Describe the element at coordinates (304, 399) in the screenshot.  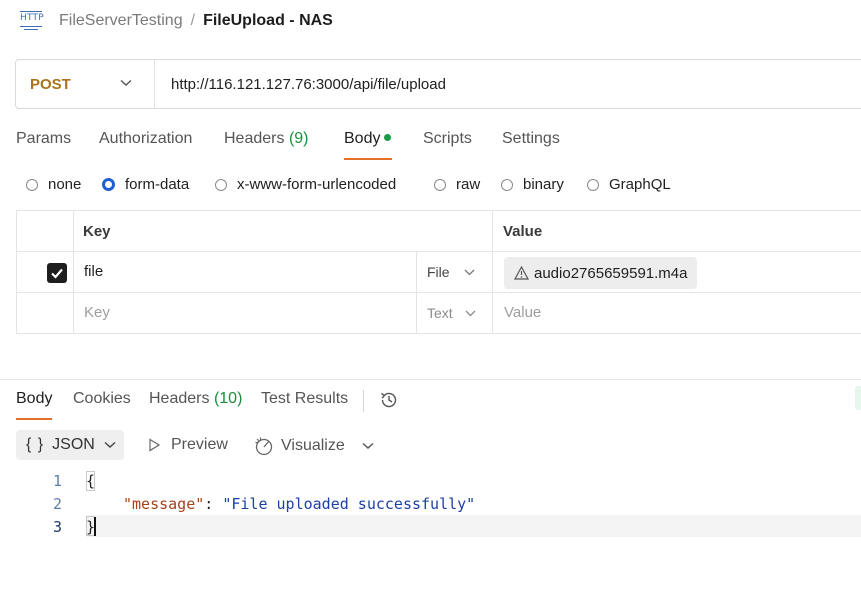
I see `response-tab-test-results: Test Results` at that location.